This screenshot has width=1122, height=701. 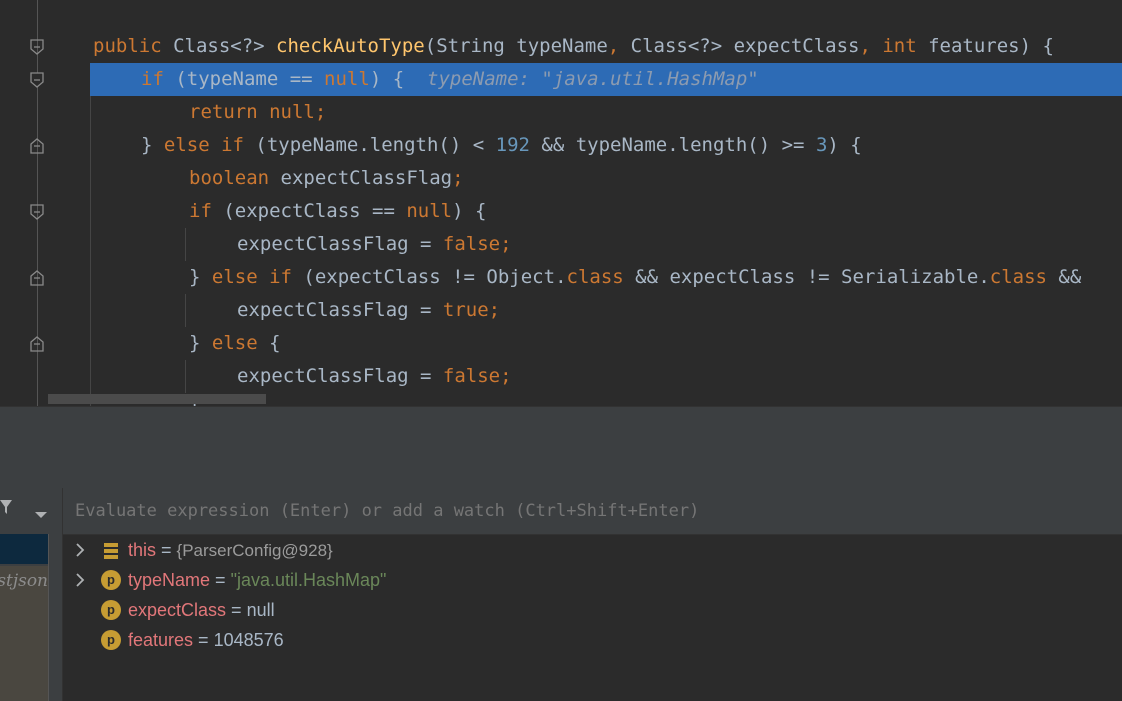 What do you see at coordinates (458, 178) in the screenshot?
I see `code-token: ;` at bounding box center [458, 178].